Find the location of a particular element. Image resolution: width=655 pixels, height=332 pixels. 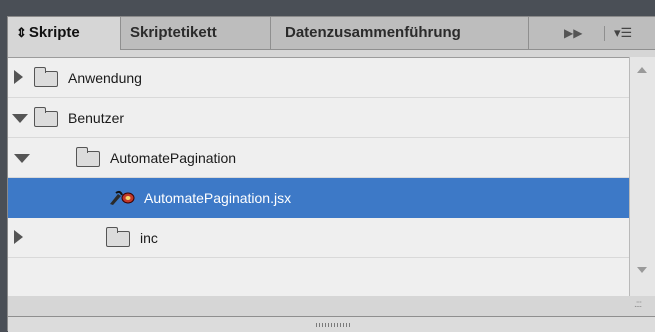

double-chevron-right-icon: ▶▶ is located at coordinates (573, 33).